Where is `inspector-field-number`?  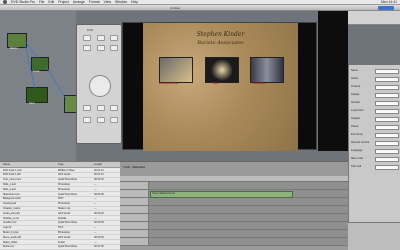
inspector-field-number is located at coordinates (387, 103).